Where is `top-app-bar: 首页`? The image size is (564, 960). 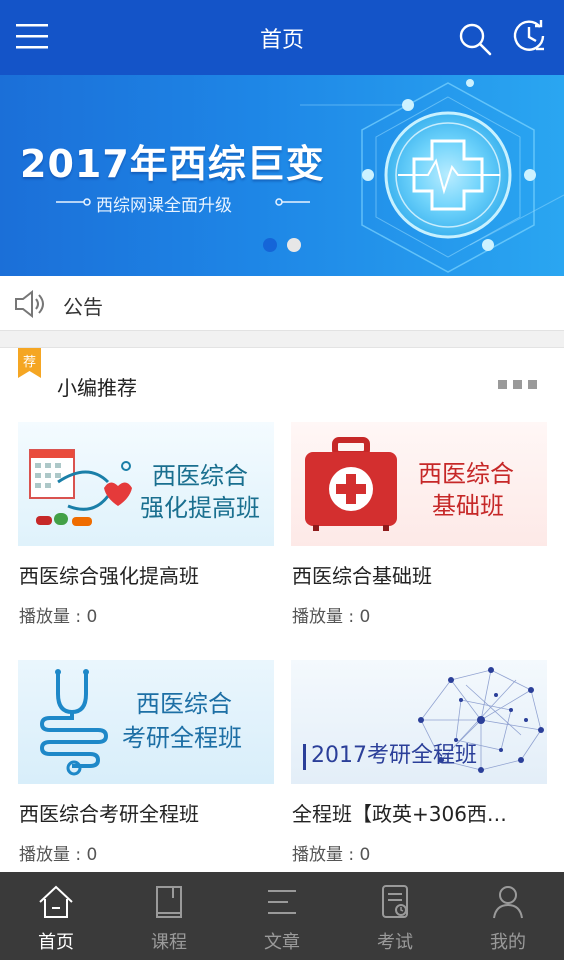
top-app-bar: 首页 is located at coordinates (282, 37).